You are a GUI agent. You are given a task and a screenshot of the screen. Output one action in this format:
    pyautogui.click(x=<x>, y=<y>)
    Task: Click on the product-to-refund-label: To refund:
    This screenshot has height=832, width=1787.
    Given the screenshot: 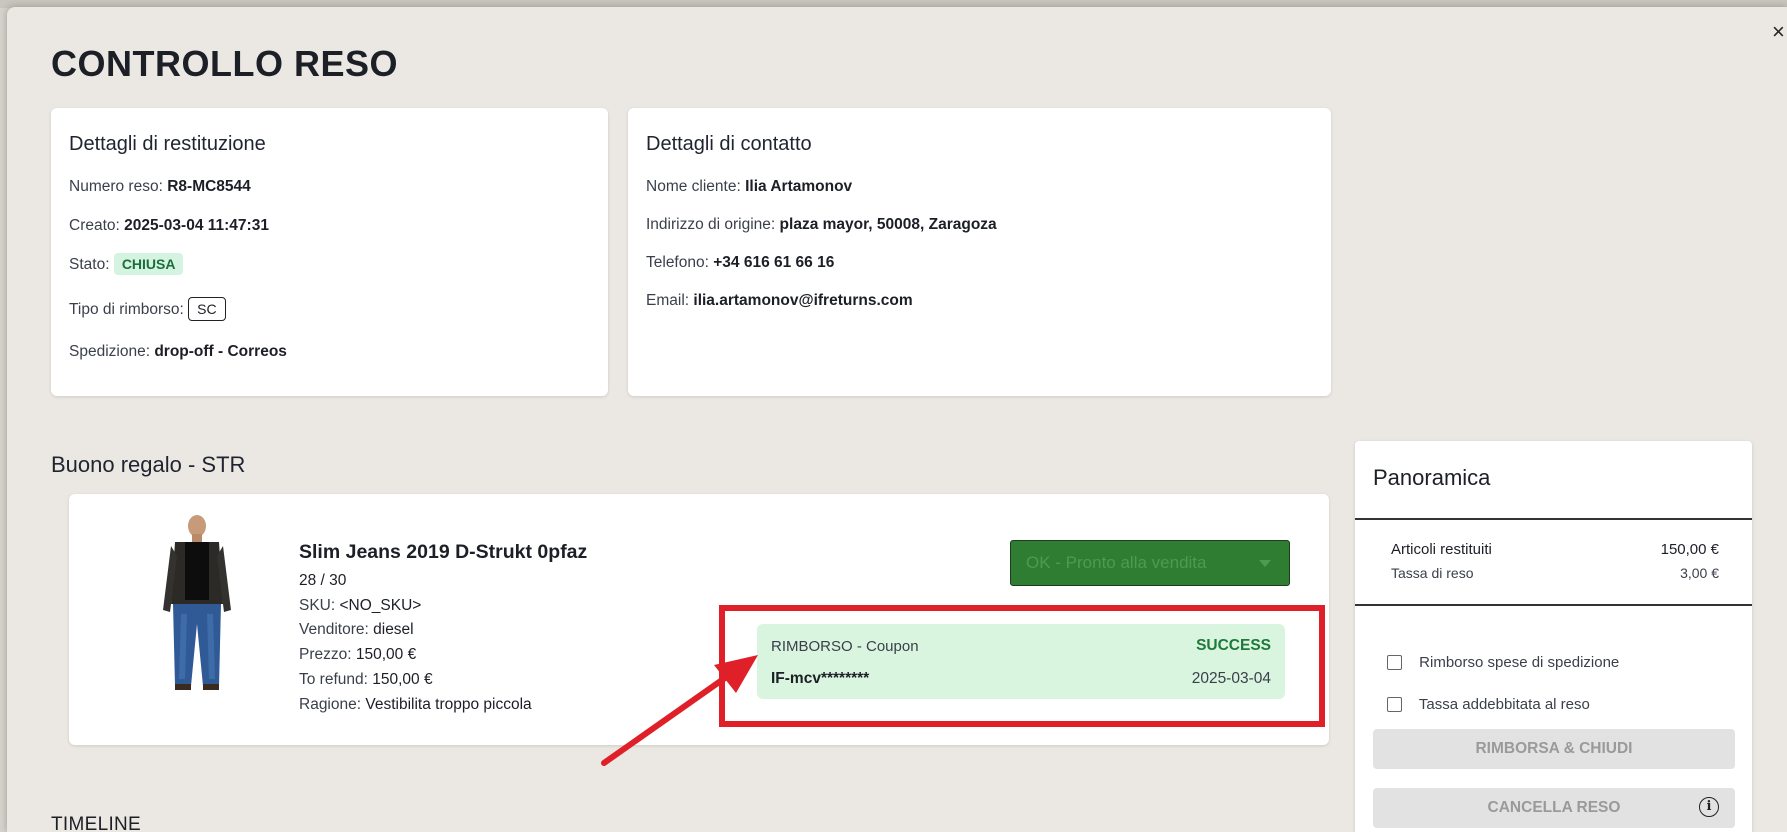 What is the action you would take?
    pyautogui.click(x=333, y=679)
    